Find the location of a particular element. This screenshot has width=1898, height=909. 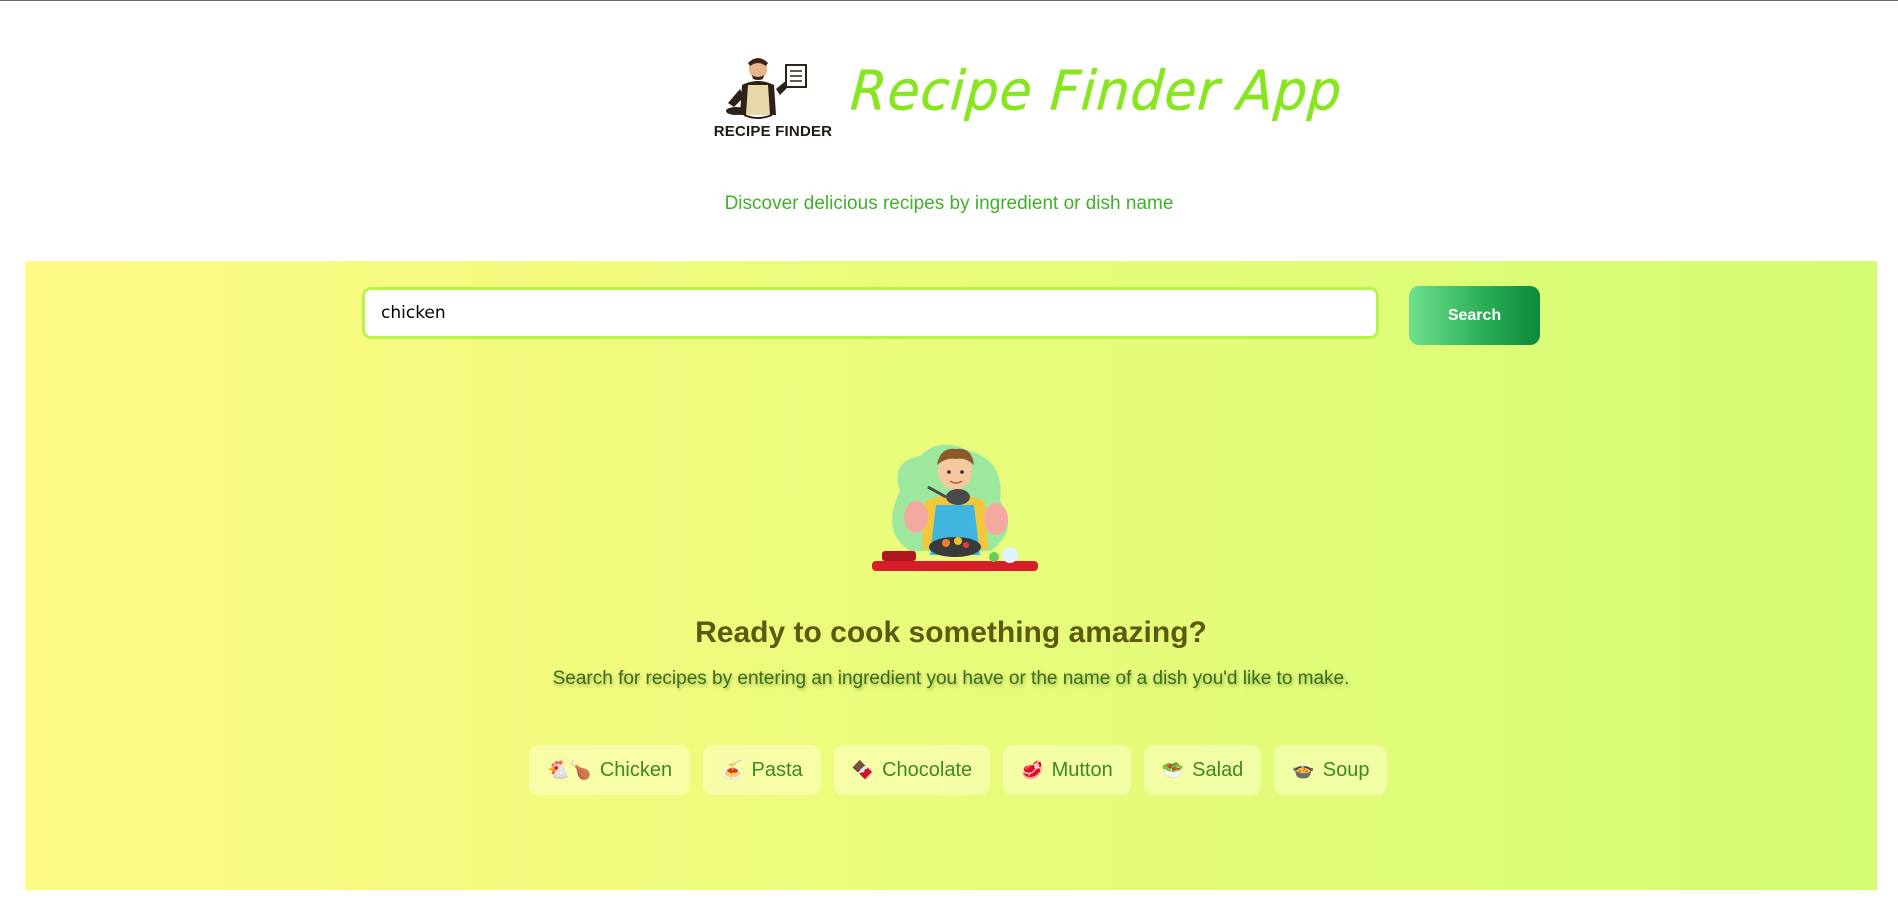

search-button: Search is located at coordinates (1474, 315).